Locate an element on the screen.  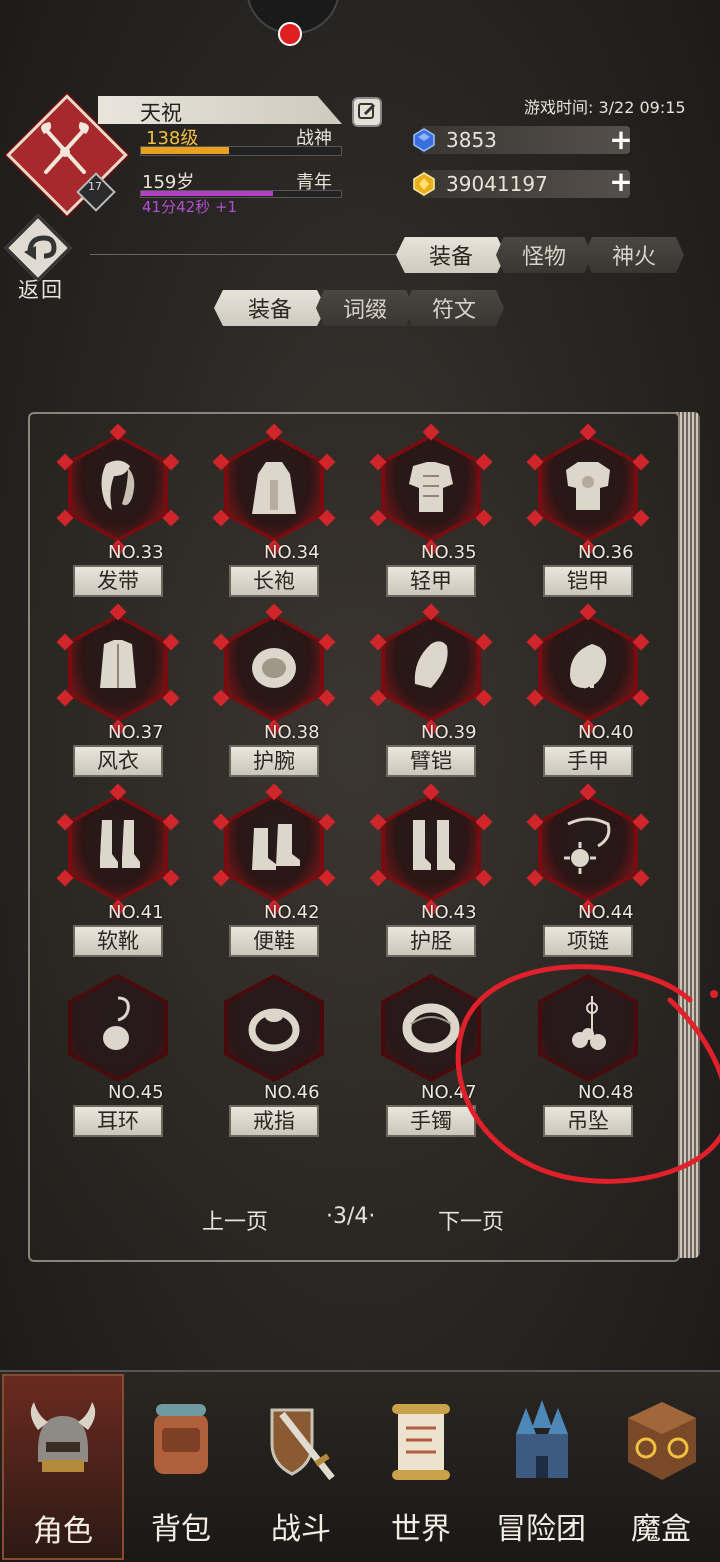
item-label: 护腕 is located at coordinates (274, 761).